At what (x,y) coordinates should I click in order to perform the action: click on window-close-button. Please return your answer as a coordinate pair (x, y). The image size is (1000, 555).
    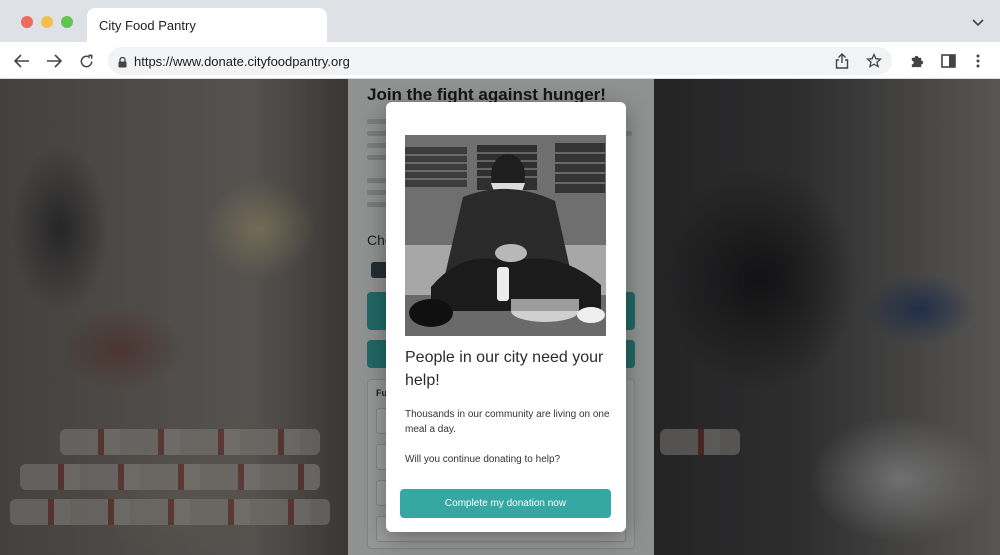
    Looking at the image, I should click on (27, 22).